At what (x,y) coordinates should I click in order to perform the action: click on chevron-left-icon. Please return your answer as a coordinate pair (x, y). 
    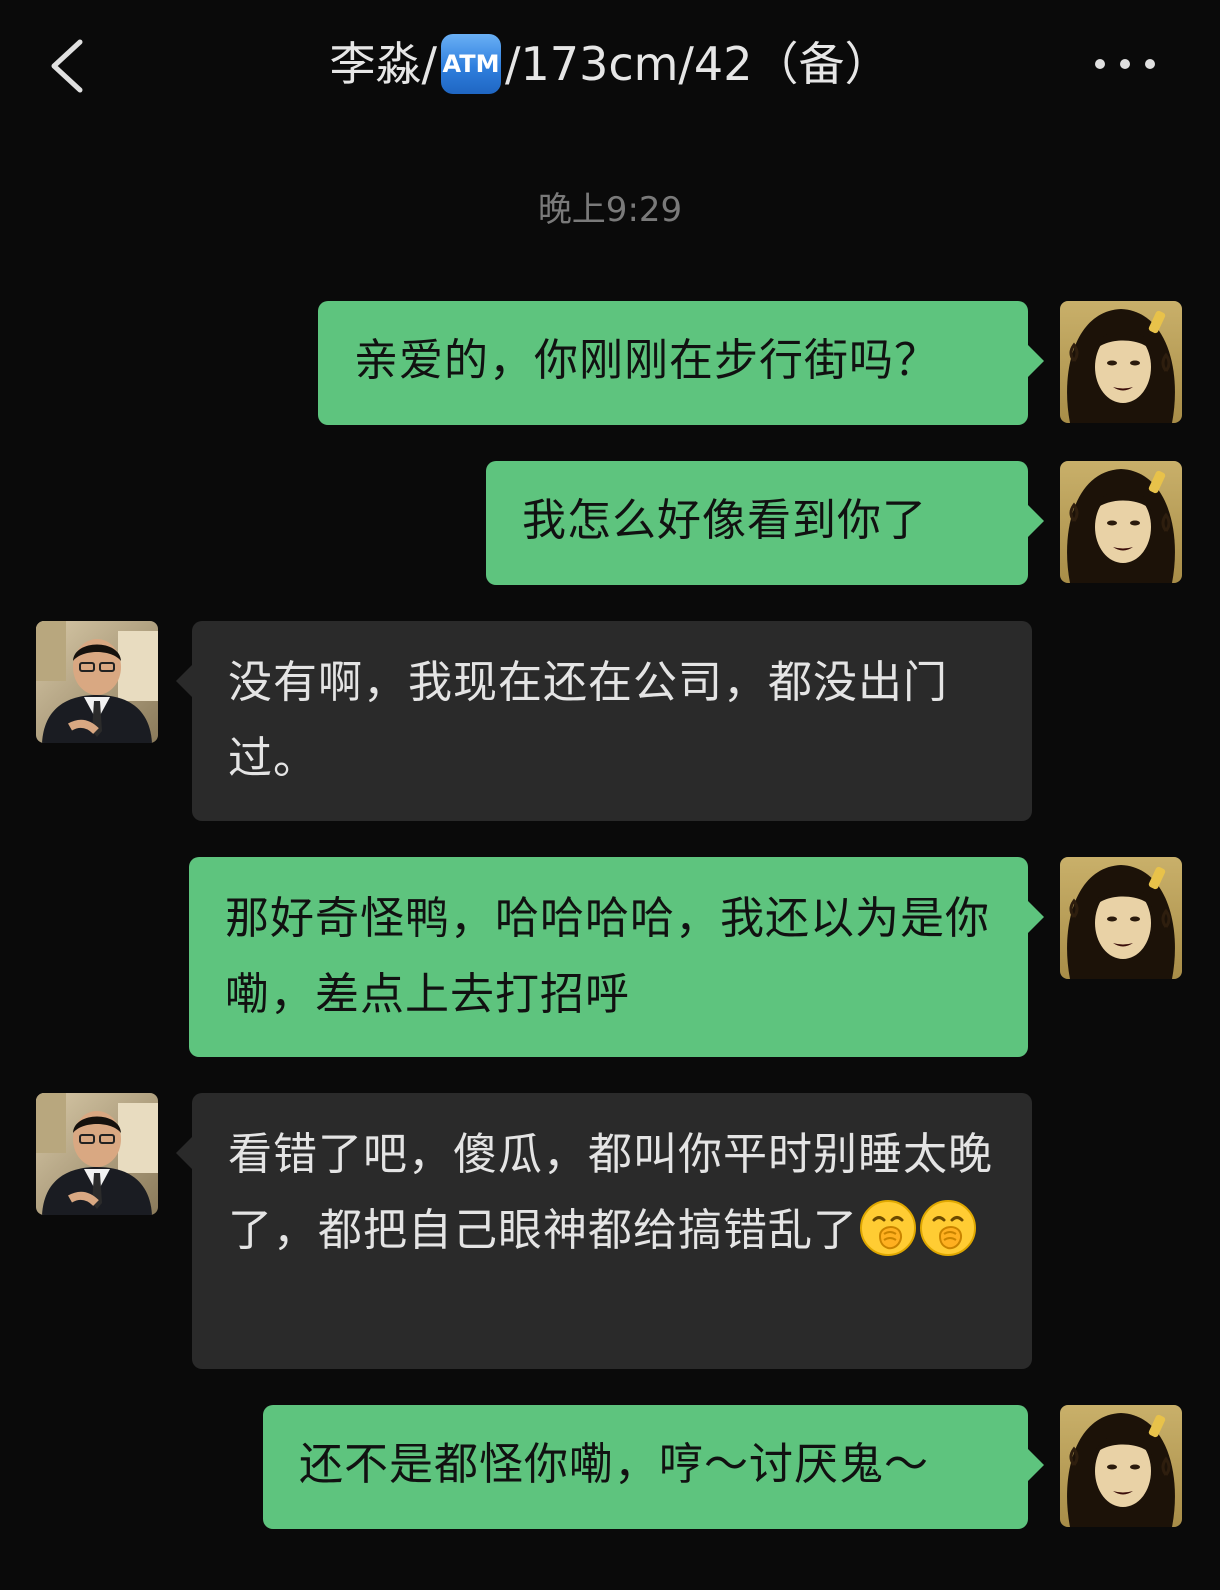
    Looking at the image, I should click on (67, 66).